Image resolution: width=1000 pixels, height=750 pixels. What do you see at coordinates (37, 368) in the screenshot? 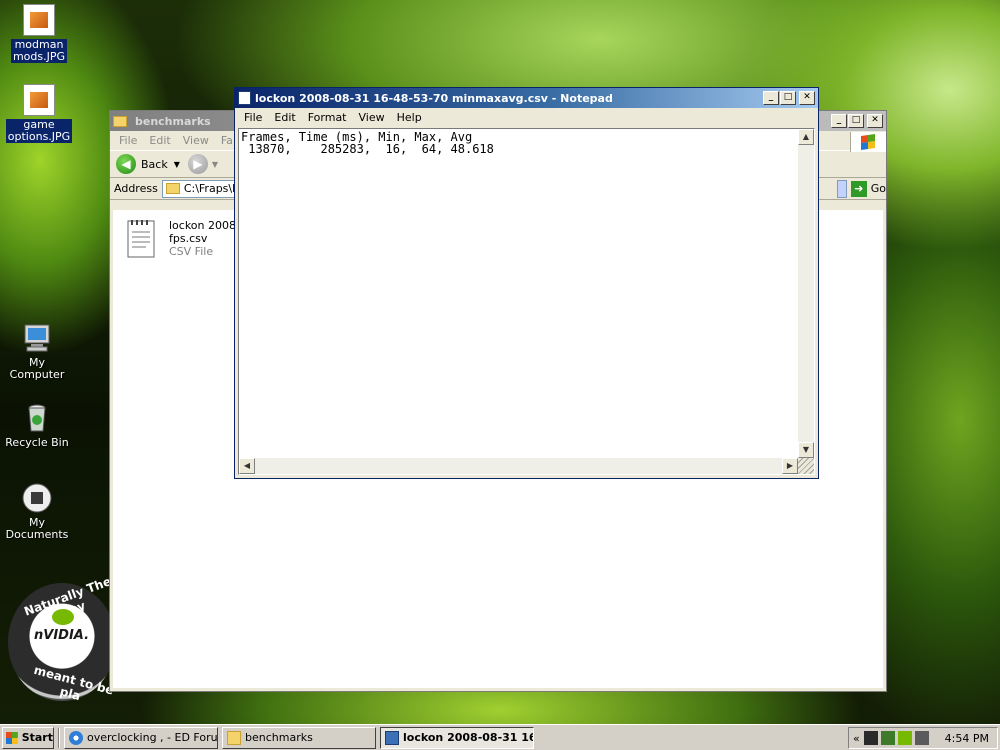
I see `desktop-icon-label: My Computer` at bounding box center [37, 368].